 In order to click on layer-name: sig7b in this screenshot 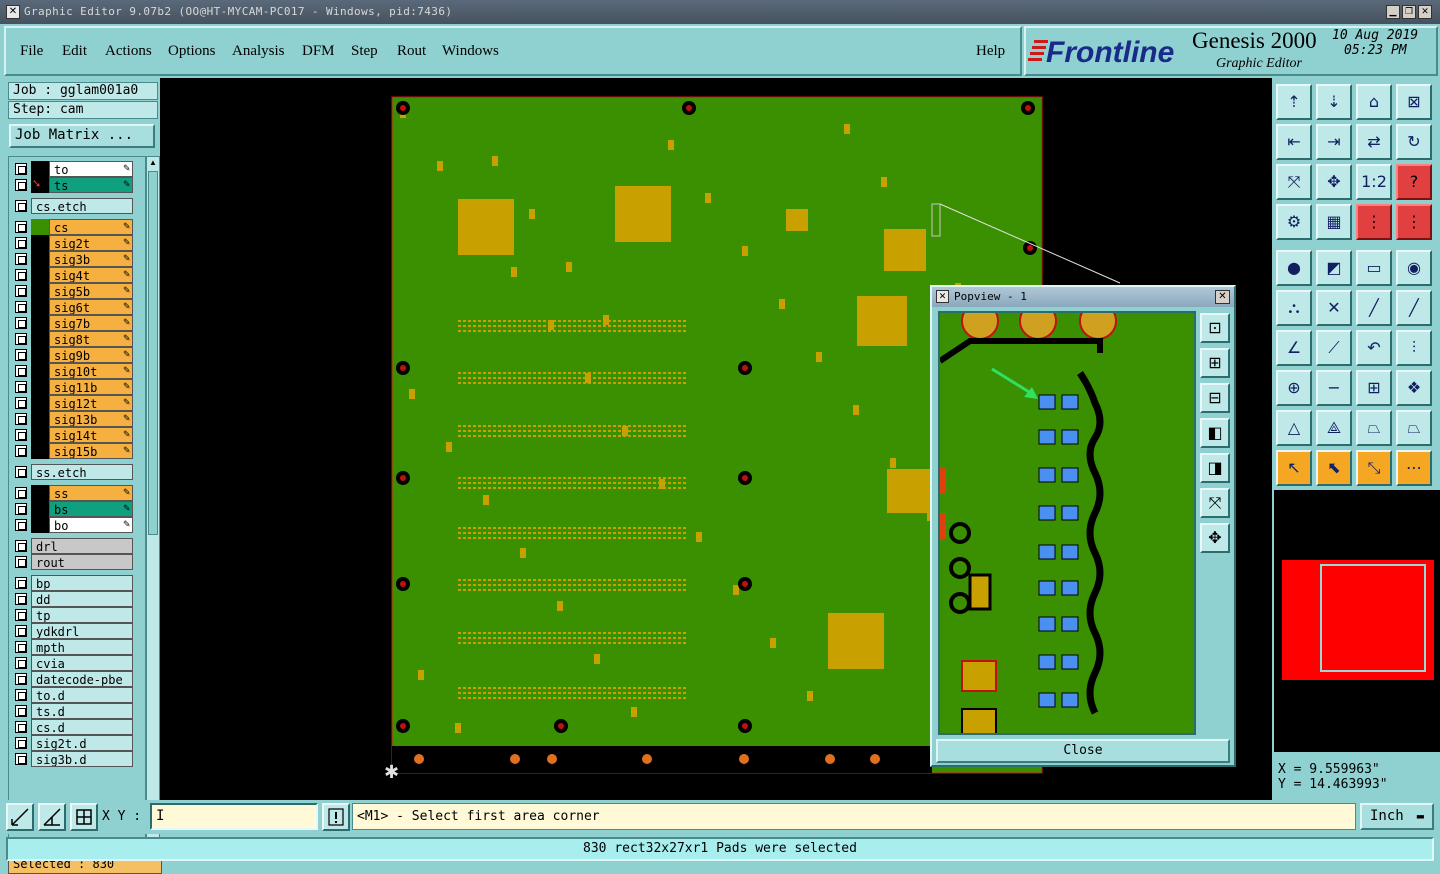, I will do `click(91, 323)`.